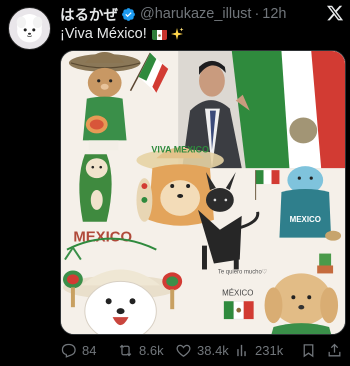  I want to click on bookmark-button, so click(308, 350).